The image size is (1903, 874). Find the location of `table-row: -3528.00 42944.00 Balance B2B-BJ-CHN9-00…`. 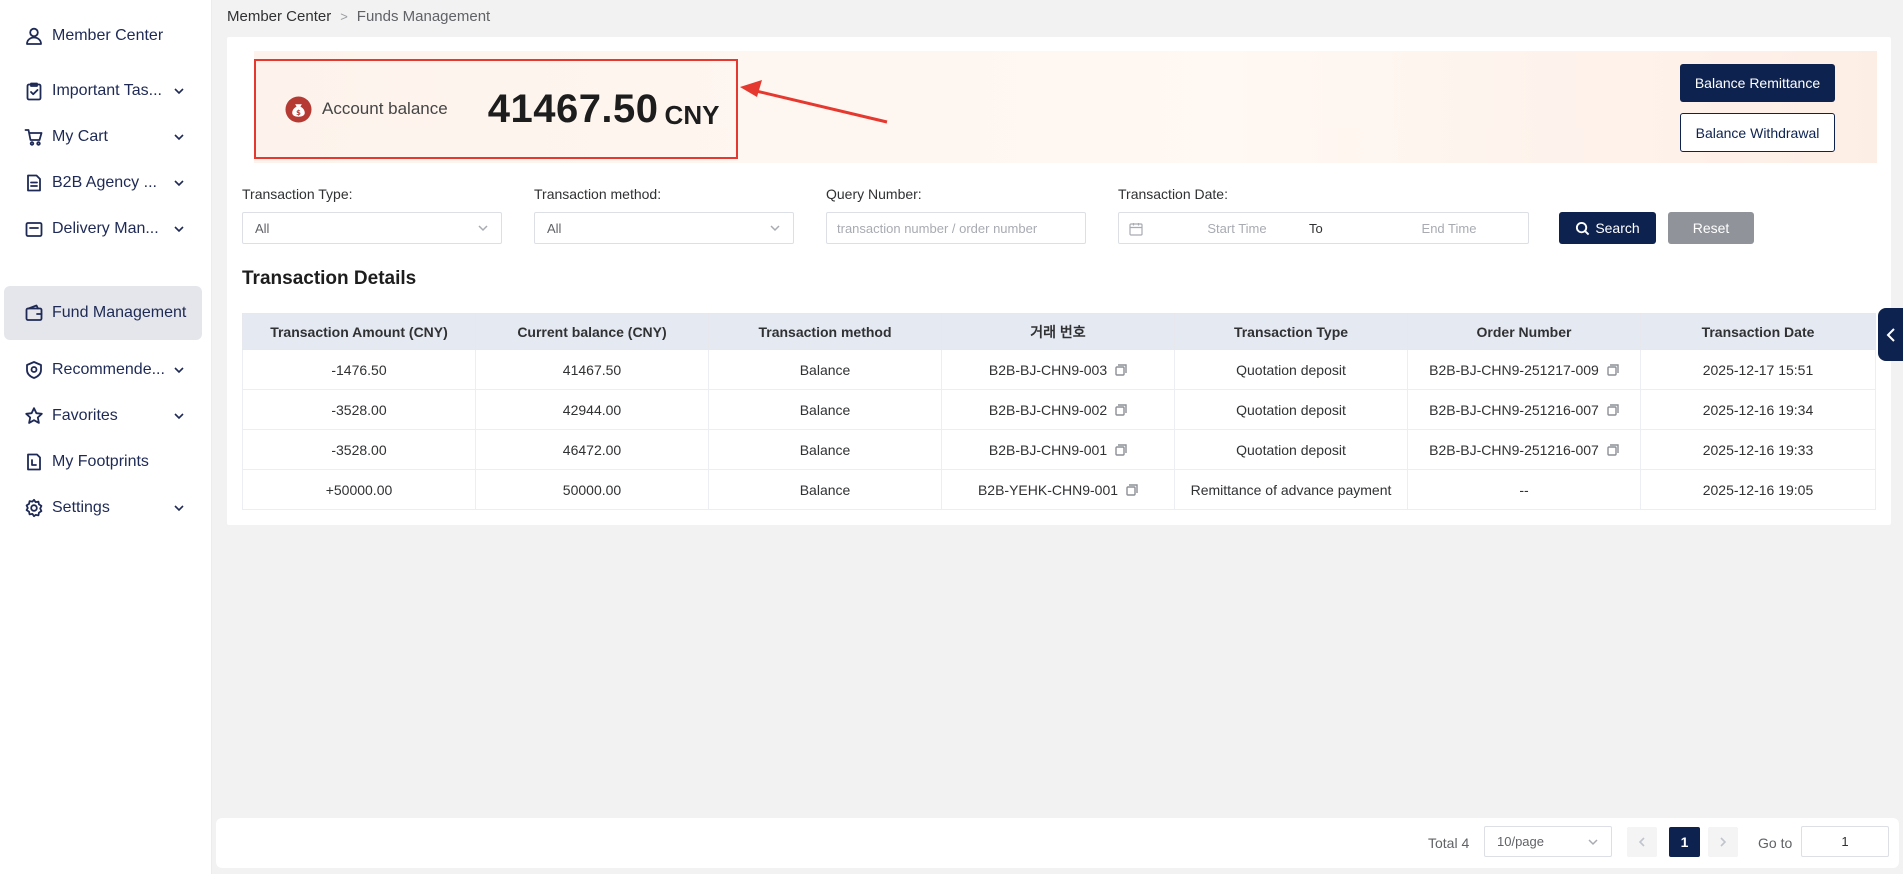

table-row: -3528.00 42944.00 Balance B2B-BJ-CHN9-00… is located at coordinates (1059, 409).